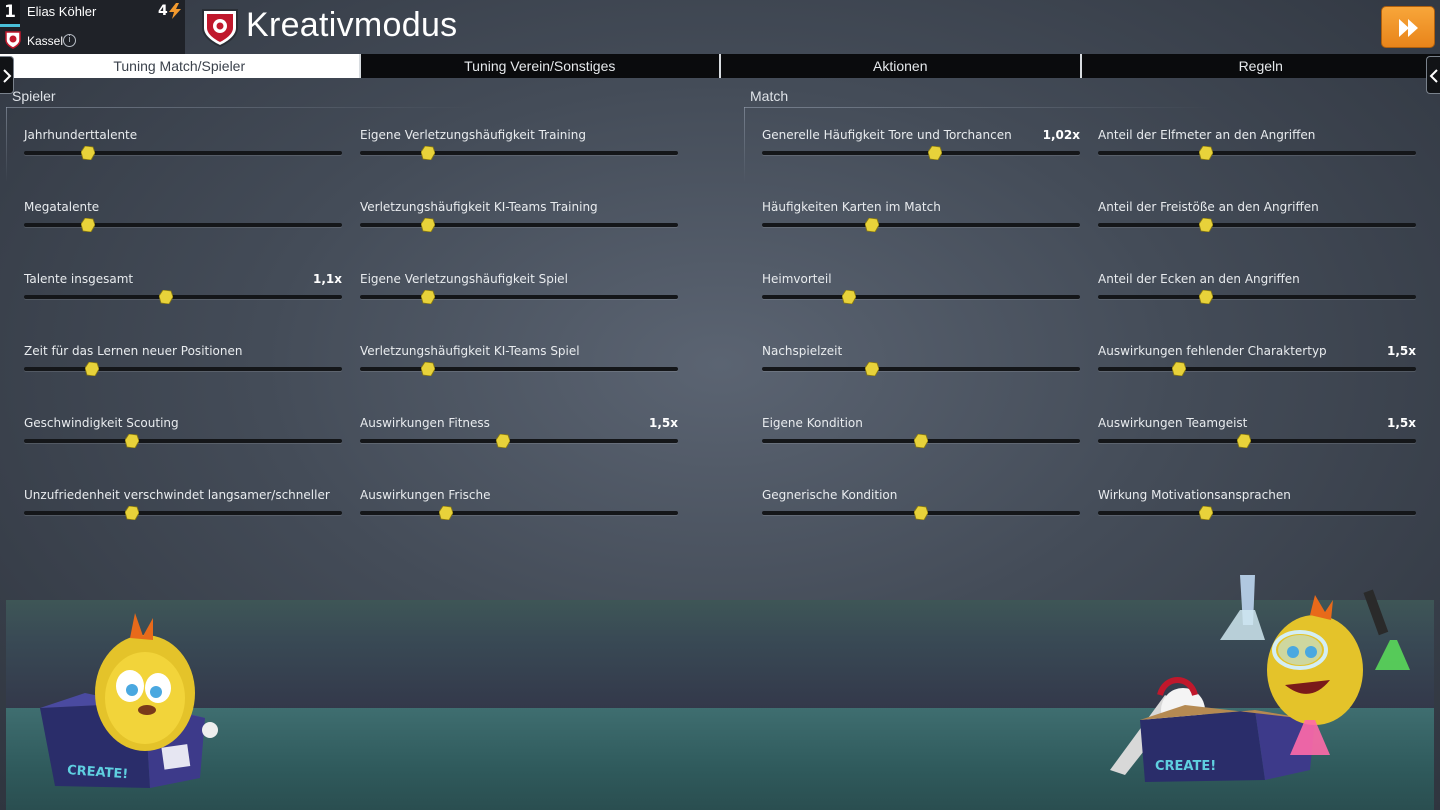  Describe the element at coordinates (1433, 75) in the screenshot. I see `right-side-panel-toggle` at that location.